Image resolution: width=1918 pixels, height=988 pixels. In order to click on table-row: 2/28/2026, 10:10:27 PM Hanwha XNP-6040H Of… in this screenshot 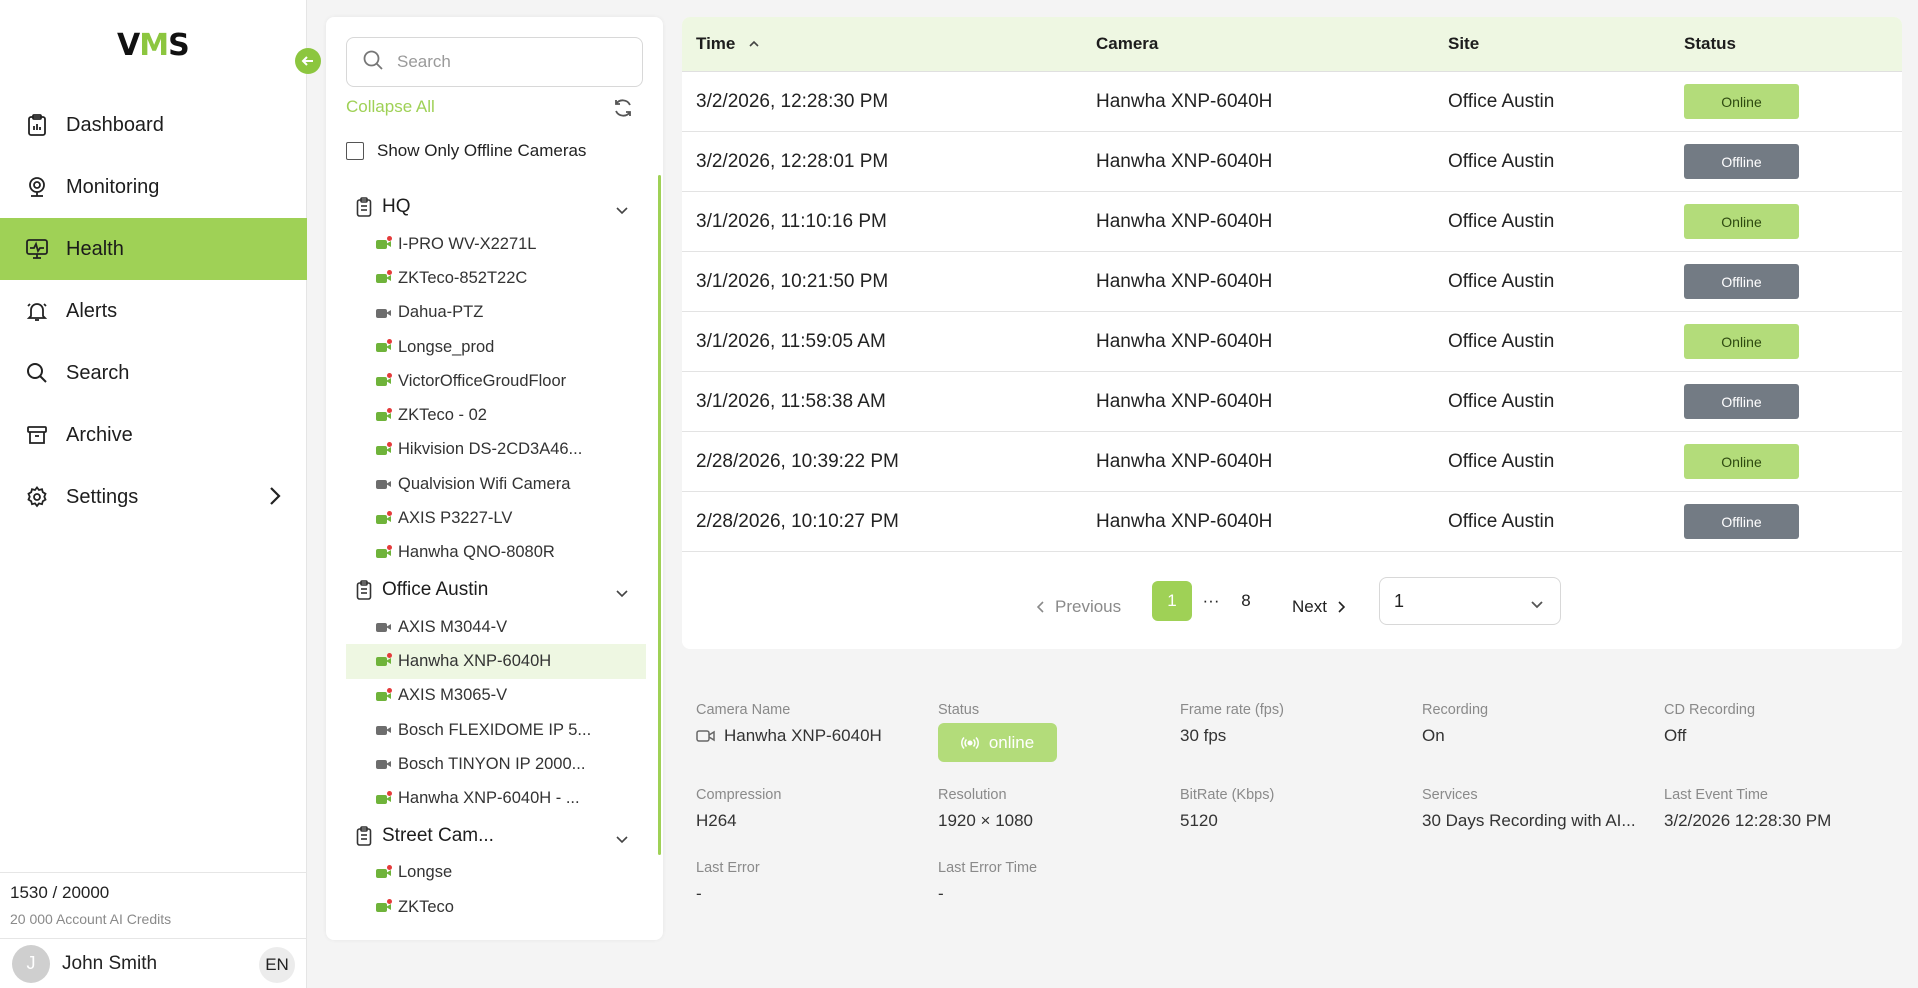, I will do `click(1292, 522)`.